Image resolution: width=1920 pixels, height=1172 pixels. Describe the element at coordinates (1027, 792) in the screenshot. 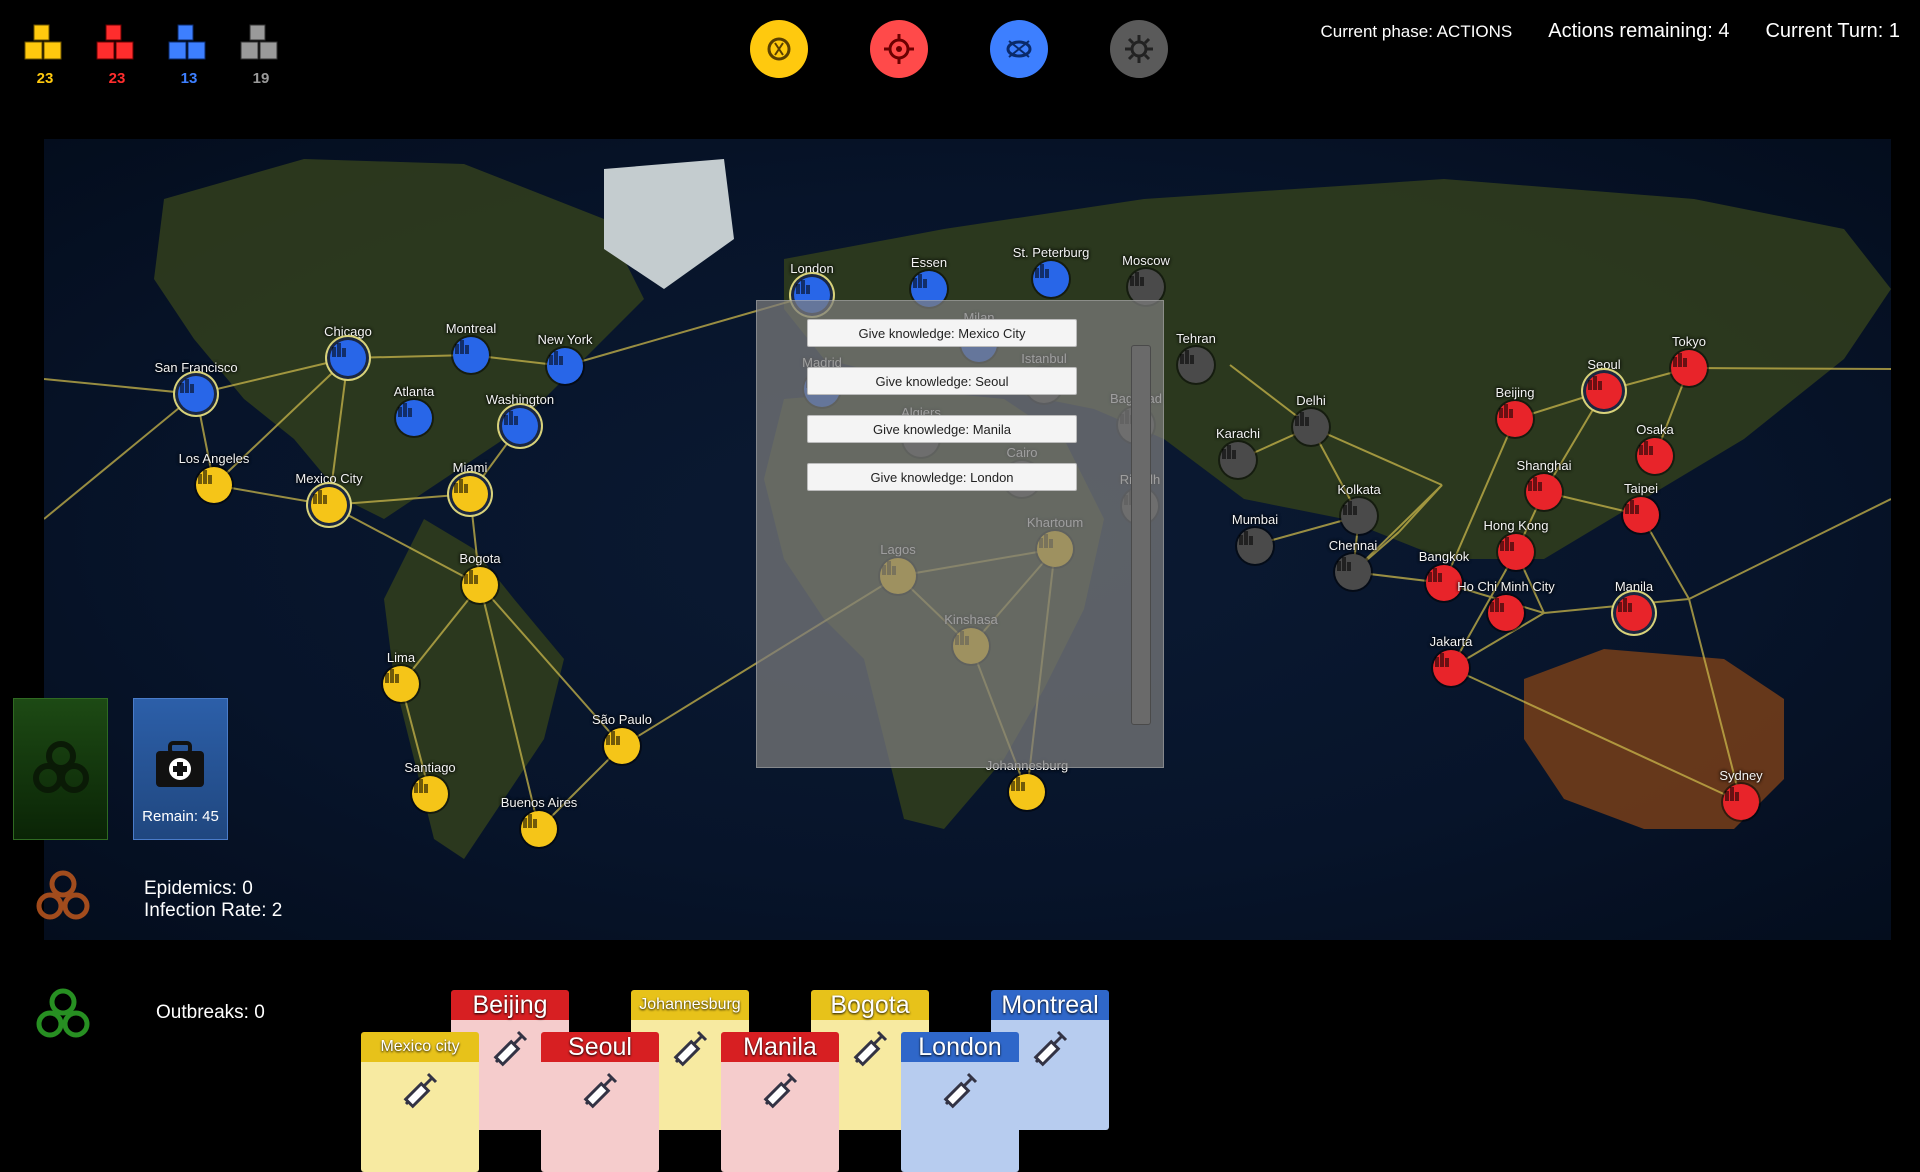

I see `city-johannesburg` at that location.